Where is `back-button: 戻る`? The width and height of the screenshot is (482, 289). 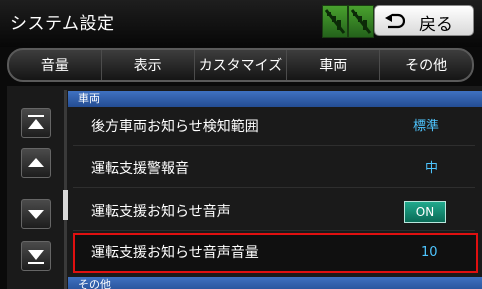 back-button: 戻る is located at coordinates (424, 20).